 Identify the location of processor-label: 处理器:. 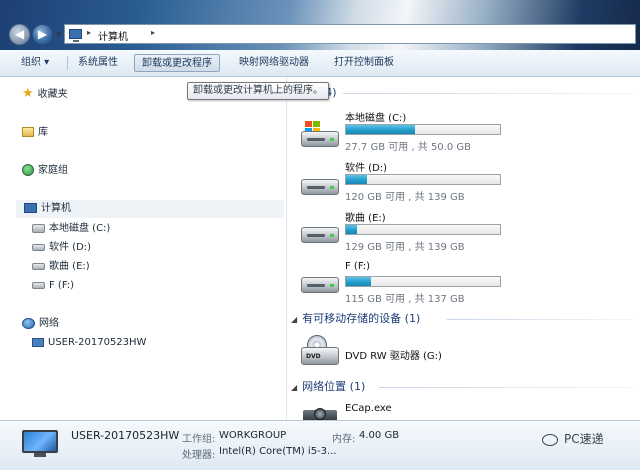
(199, 455).